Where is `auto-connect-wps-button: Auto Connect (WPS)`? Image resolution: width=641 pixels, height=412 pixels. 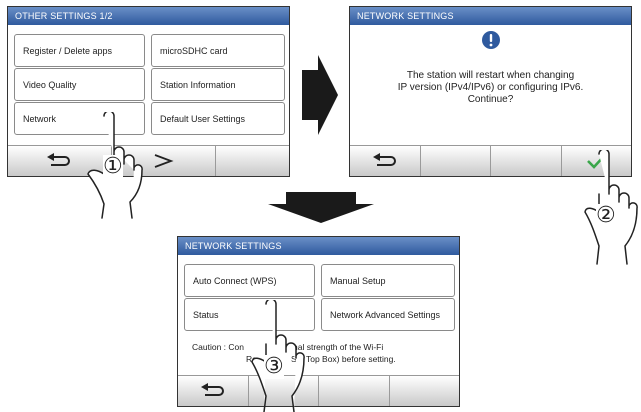 auto-connect-wps-button: Auto Connect (WPS) is located at coordinates (249, 280).